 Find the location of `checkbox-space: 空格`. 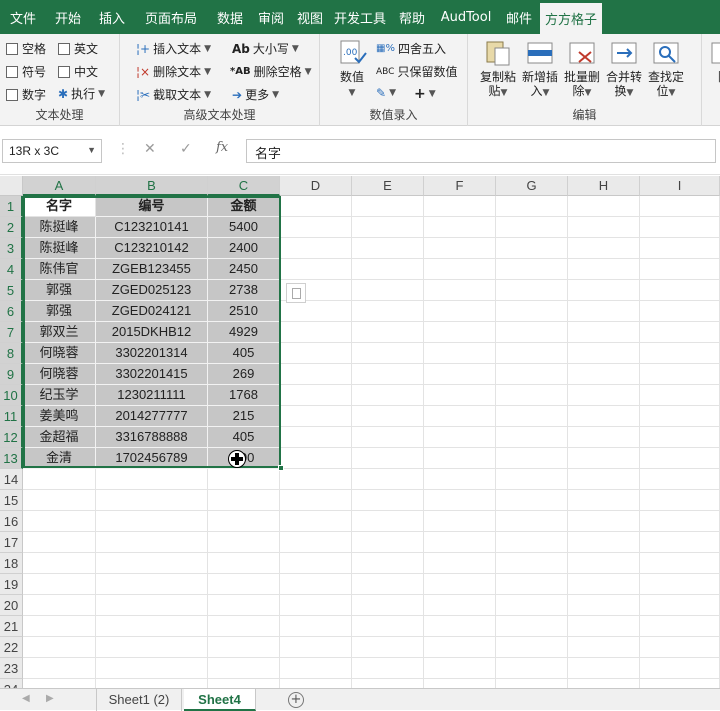

checkbox-space: 空格 is located at coordinates (26, 48).